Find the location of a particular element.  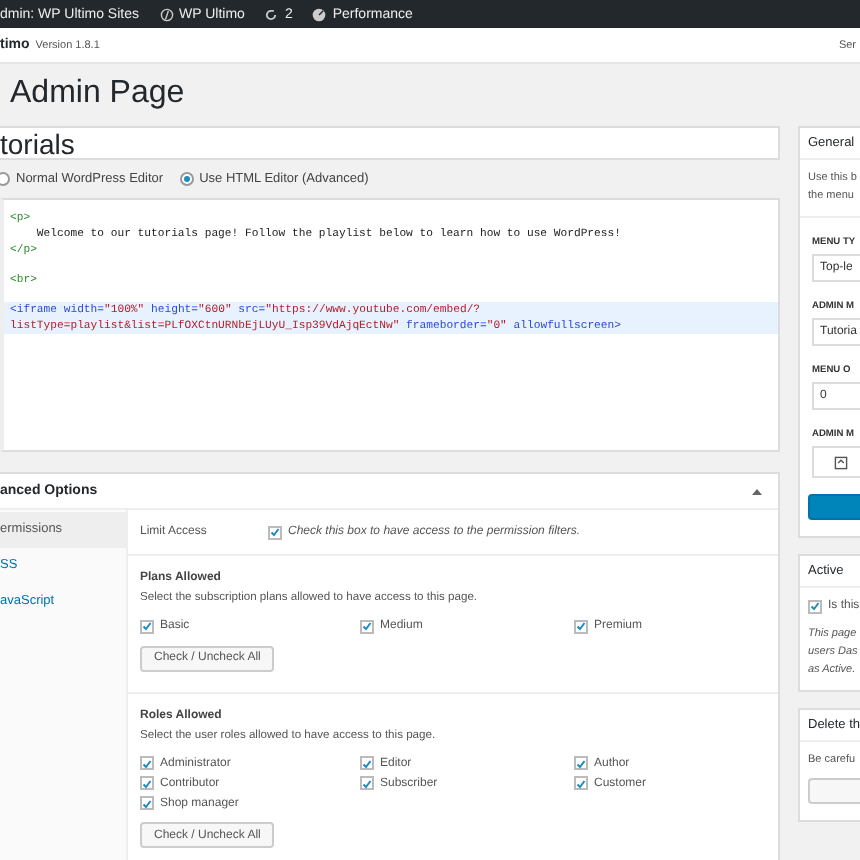

page-title: Admin Page is located at coordinates (98, 94).